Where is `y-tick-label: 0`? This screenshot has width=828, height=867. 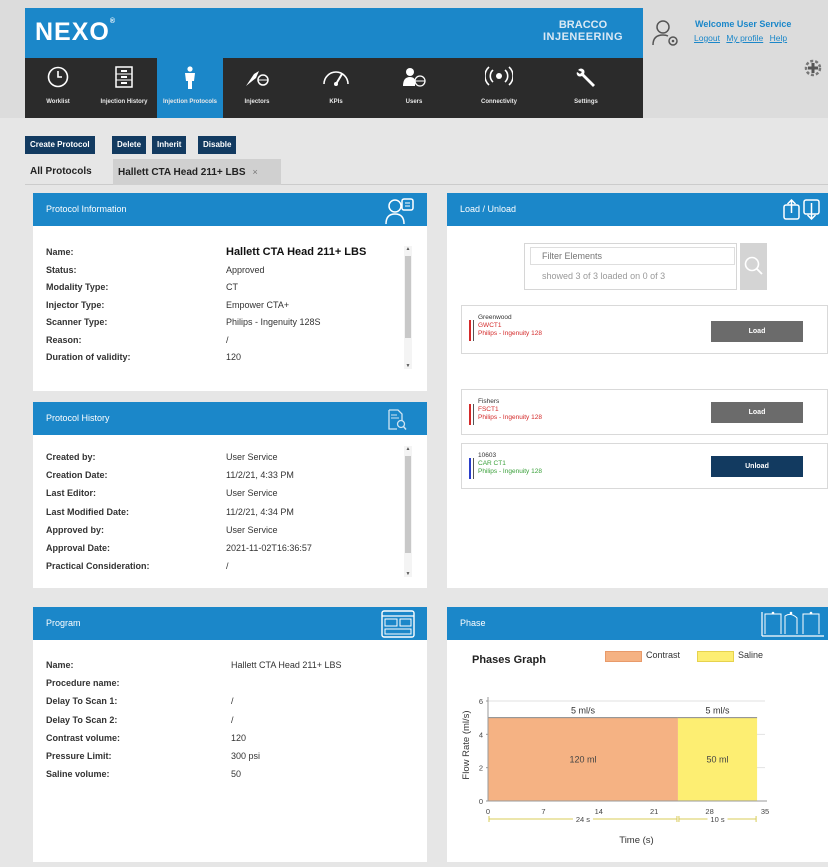
y-tick-label: 0 is located at coordinates (481, 801).